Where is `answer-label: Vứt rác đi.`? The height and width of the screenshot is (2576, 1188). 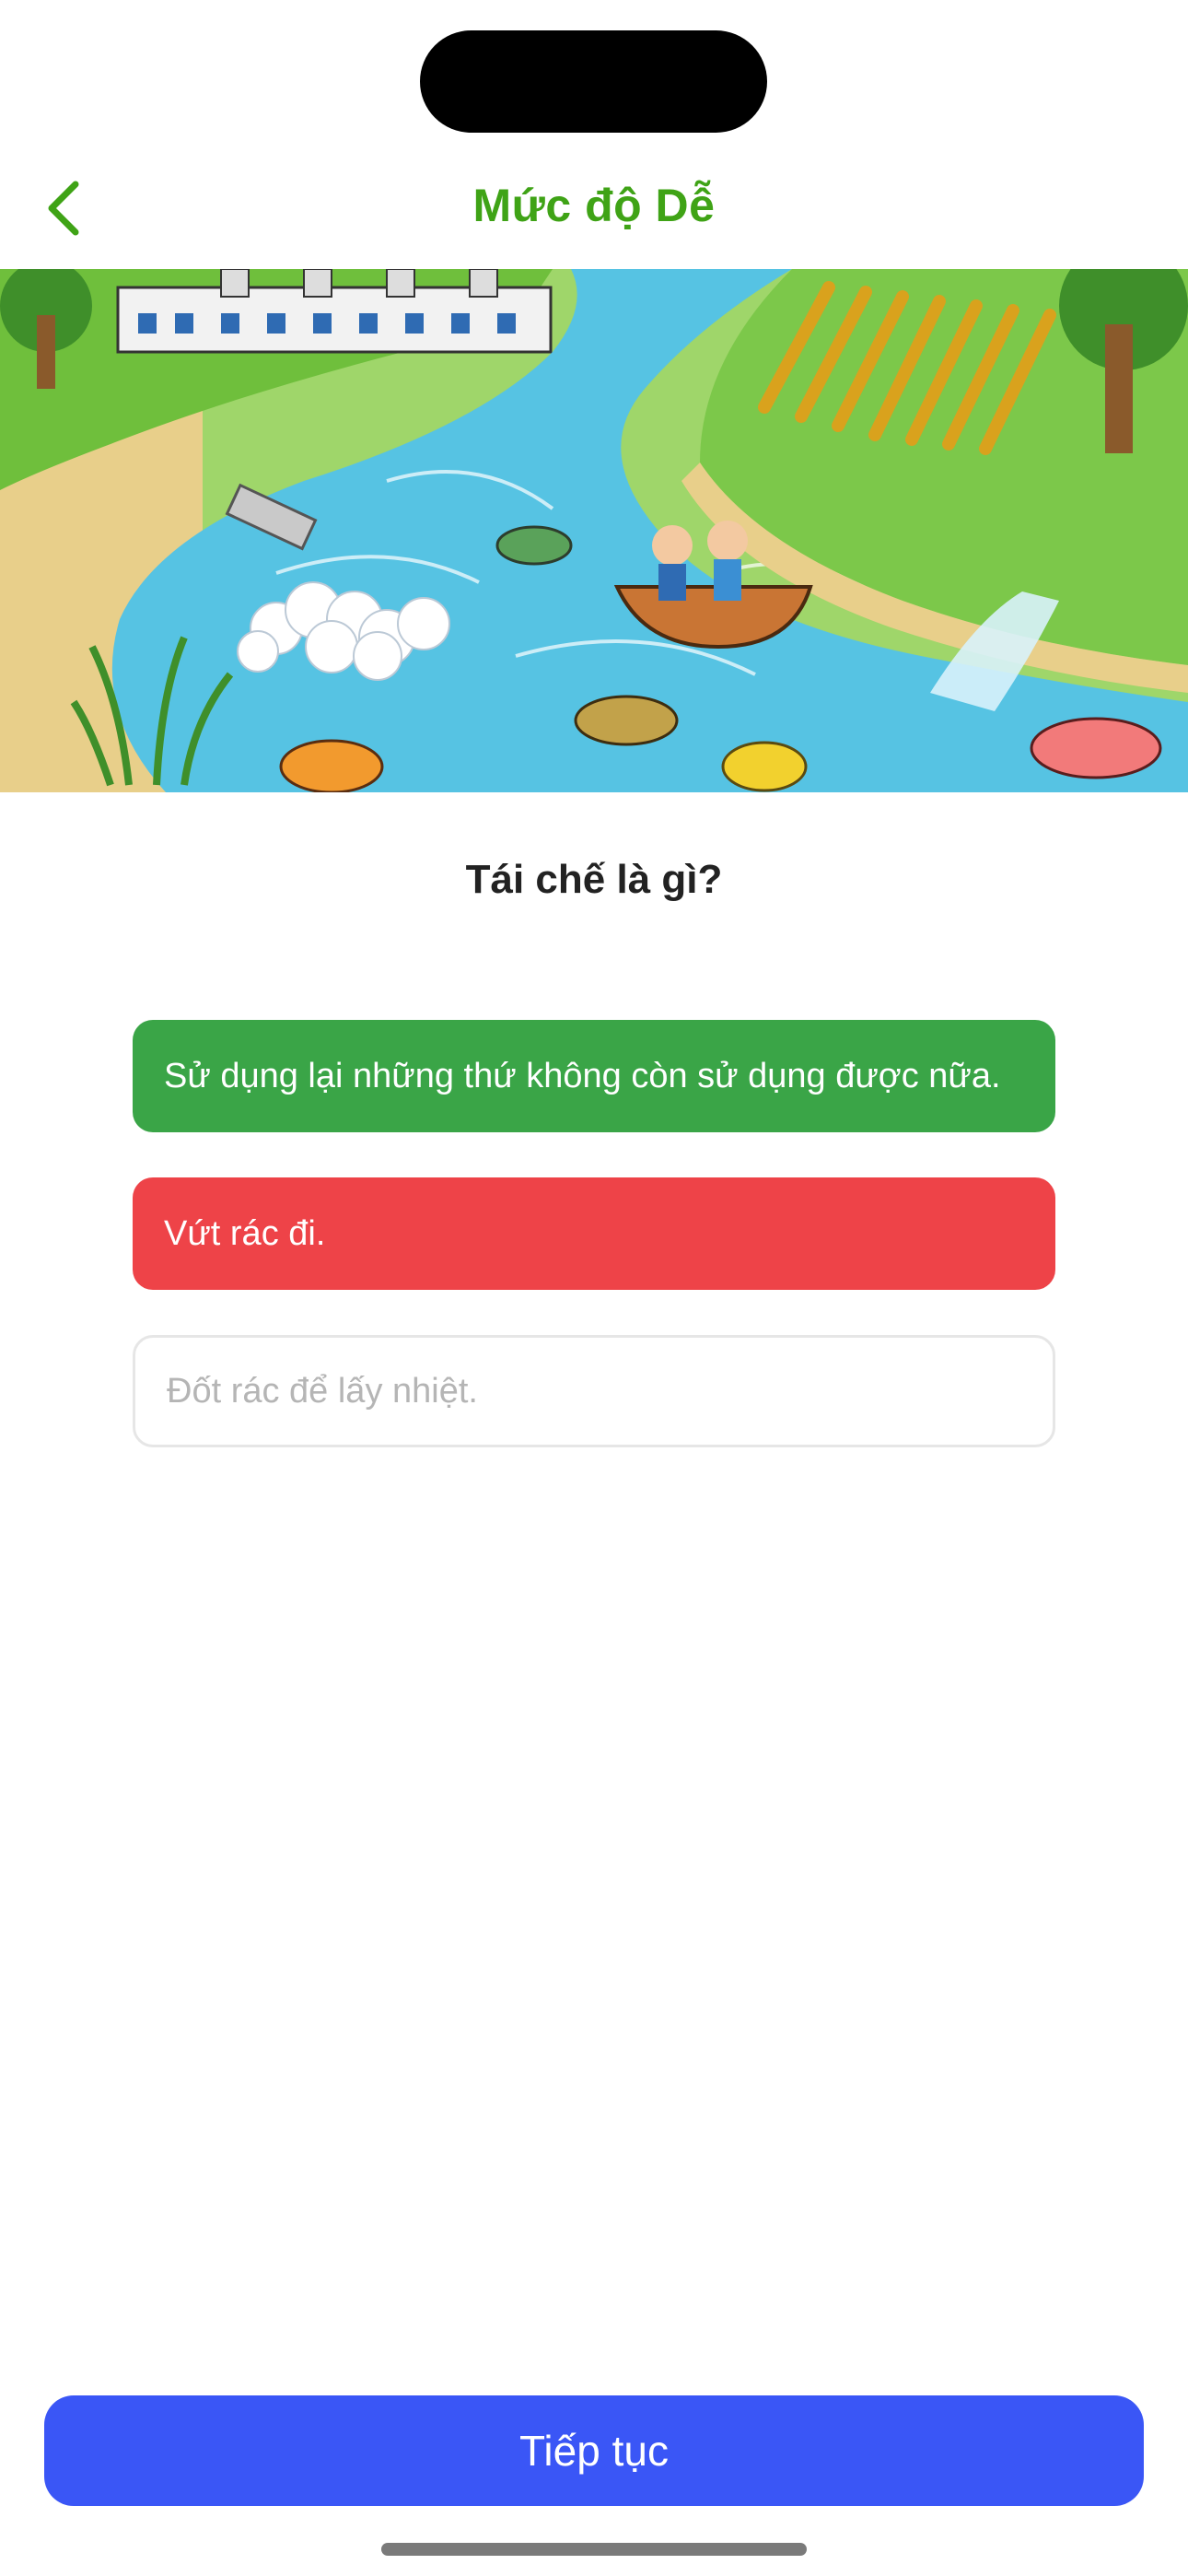 answer-label: Vứt rác đi. is located at coordinates (245, 1233).